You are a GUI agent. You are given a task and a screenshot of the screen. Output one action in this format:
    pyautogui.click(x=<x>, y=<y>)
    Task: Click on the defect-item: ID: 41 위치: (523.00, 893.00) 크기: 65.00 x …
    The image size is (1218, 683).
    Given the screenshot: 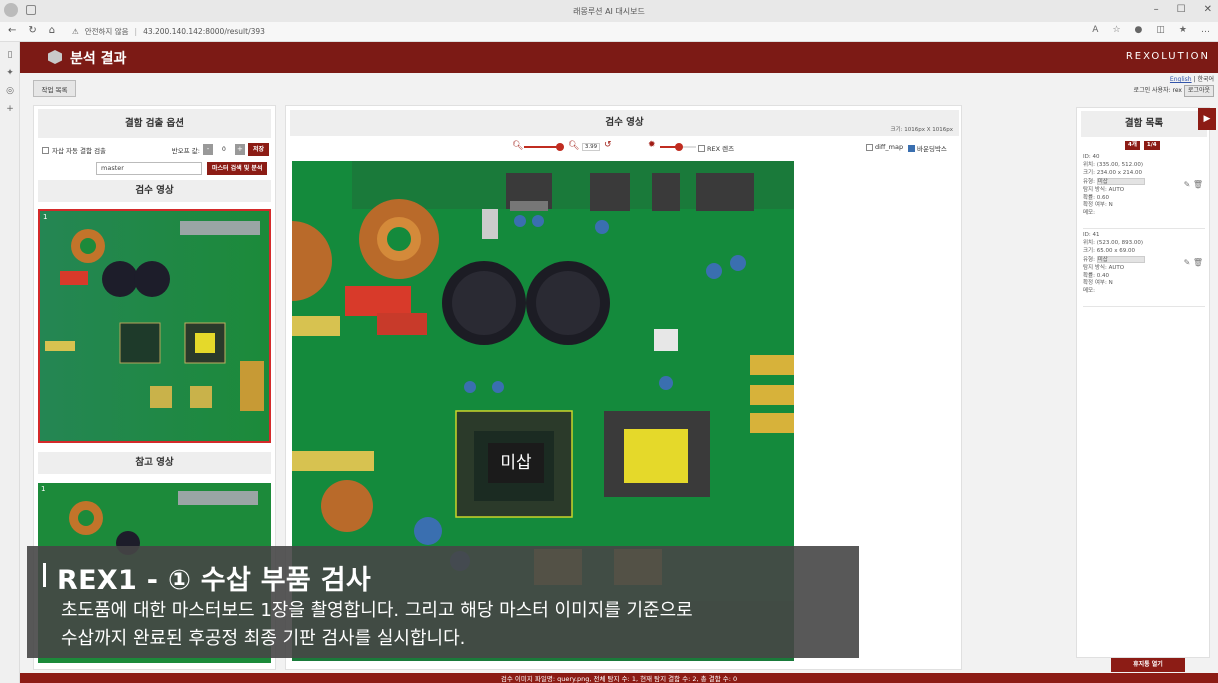 What is the action you would take?
    pyautogui.click(x=1144, y=268)
    